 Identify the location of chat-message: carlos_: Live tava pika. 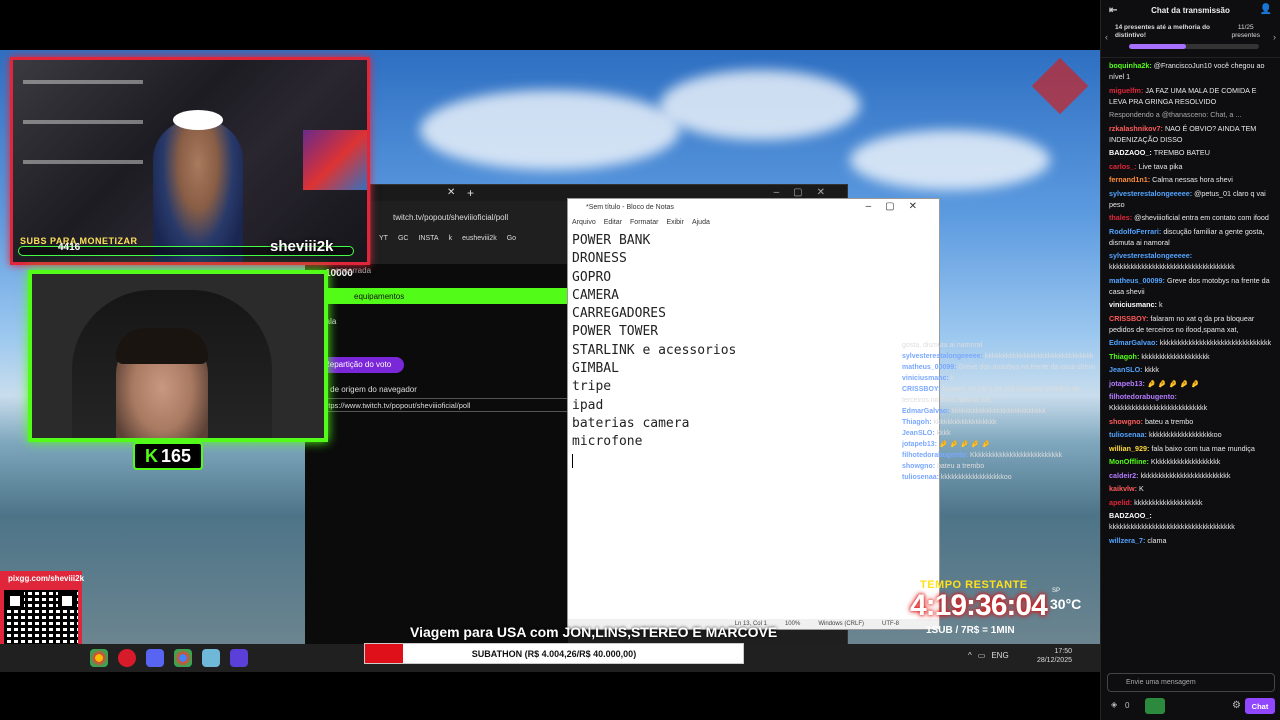
(1191, 166).